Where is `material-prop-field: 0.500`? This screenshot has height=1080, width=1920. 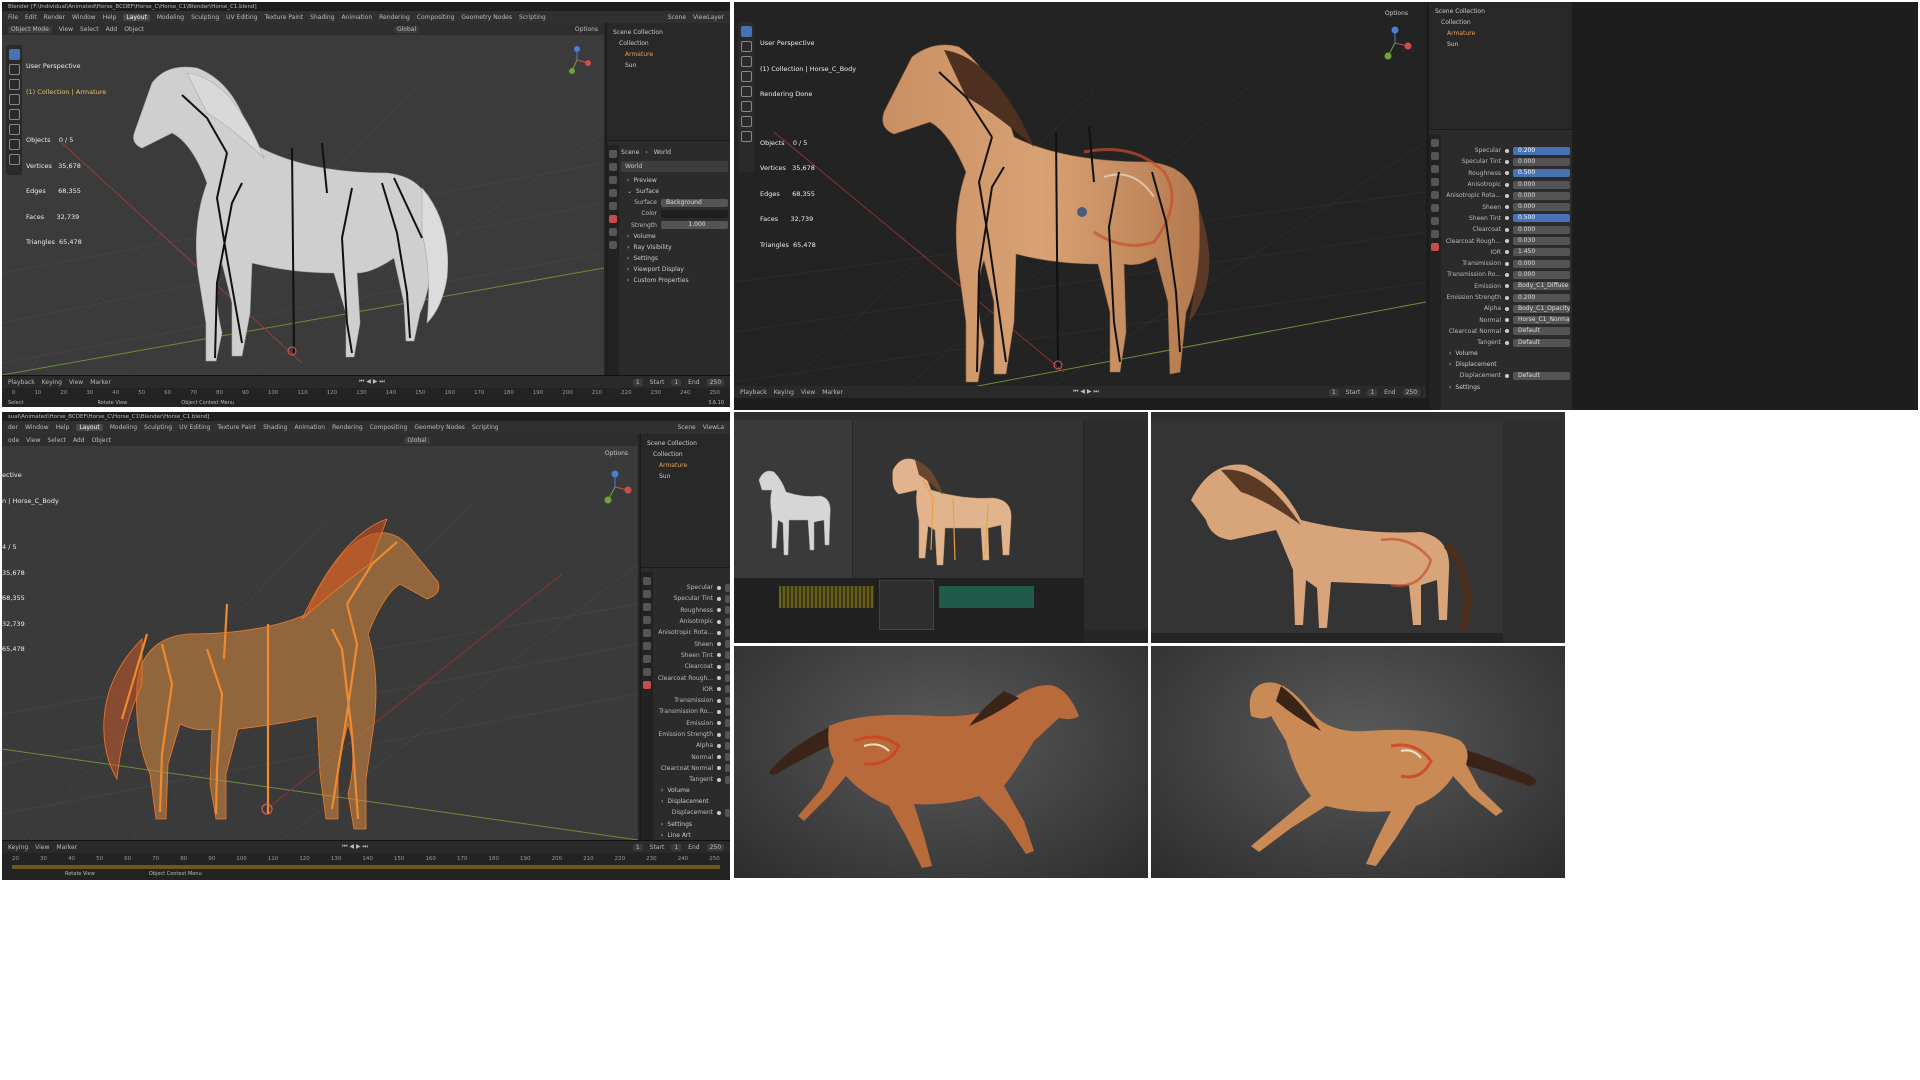
material-prop-field: 0.500 is located at coordinates (1541, 218).